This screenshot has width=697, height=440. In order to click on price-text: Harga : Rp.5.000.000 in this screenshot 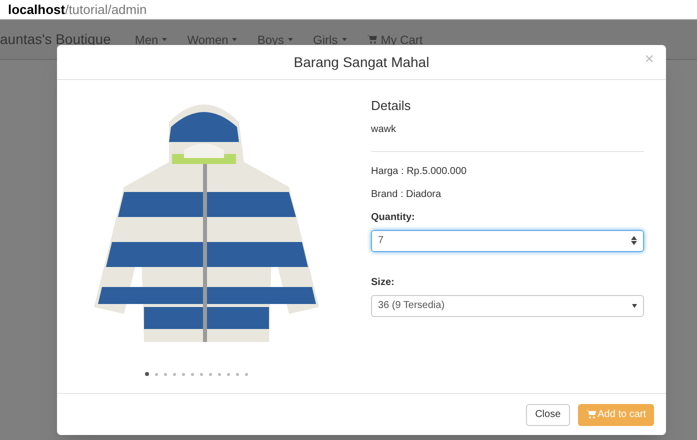, I will do `click(419, 171)`.